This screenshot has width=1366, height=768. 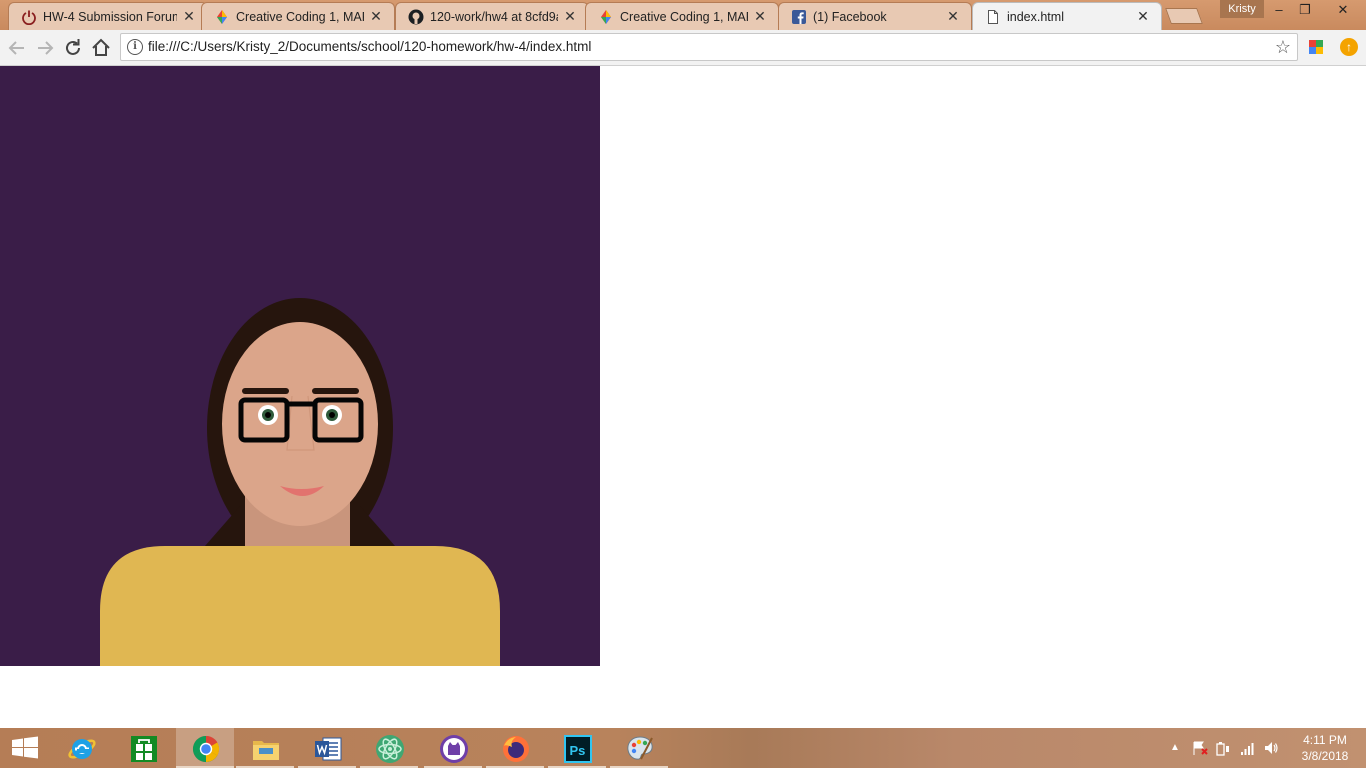 I want to click on tray-battery-plug-icon, so click(x=1223, y=748).